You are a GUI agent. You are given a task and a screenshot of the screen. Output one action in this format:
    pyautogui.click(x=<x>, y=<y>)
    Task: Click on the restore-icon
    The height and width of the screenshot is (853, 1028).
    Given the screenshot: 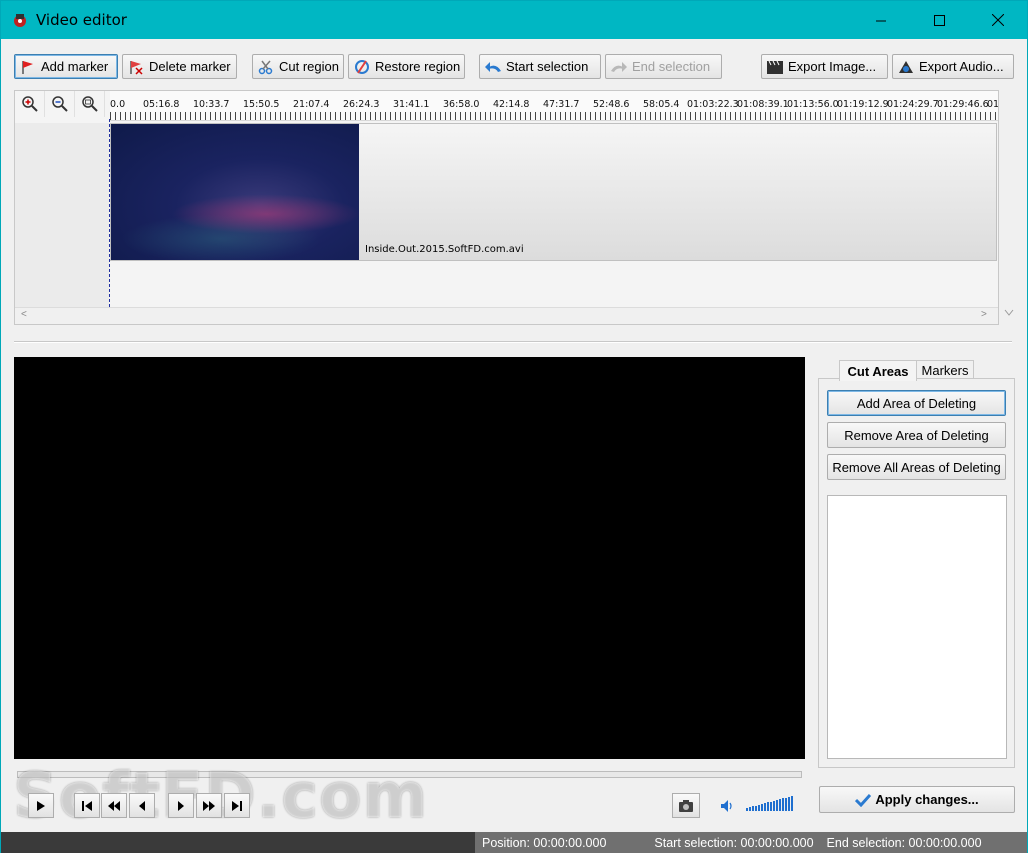 What is the action you would take?
    pyautogui.click(x=362, y=66)
    